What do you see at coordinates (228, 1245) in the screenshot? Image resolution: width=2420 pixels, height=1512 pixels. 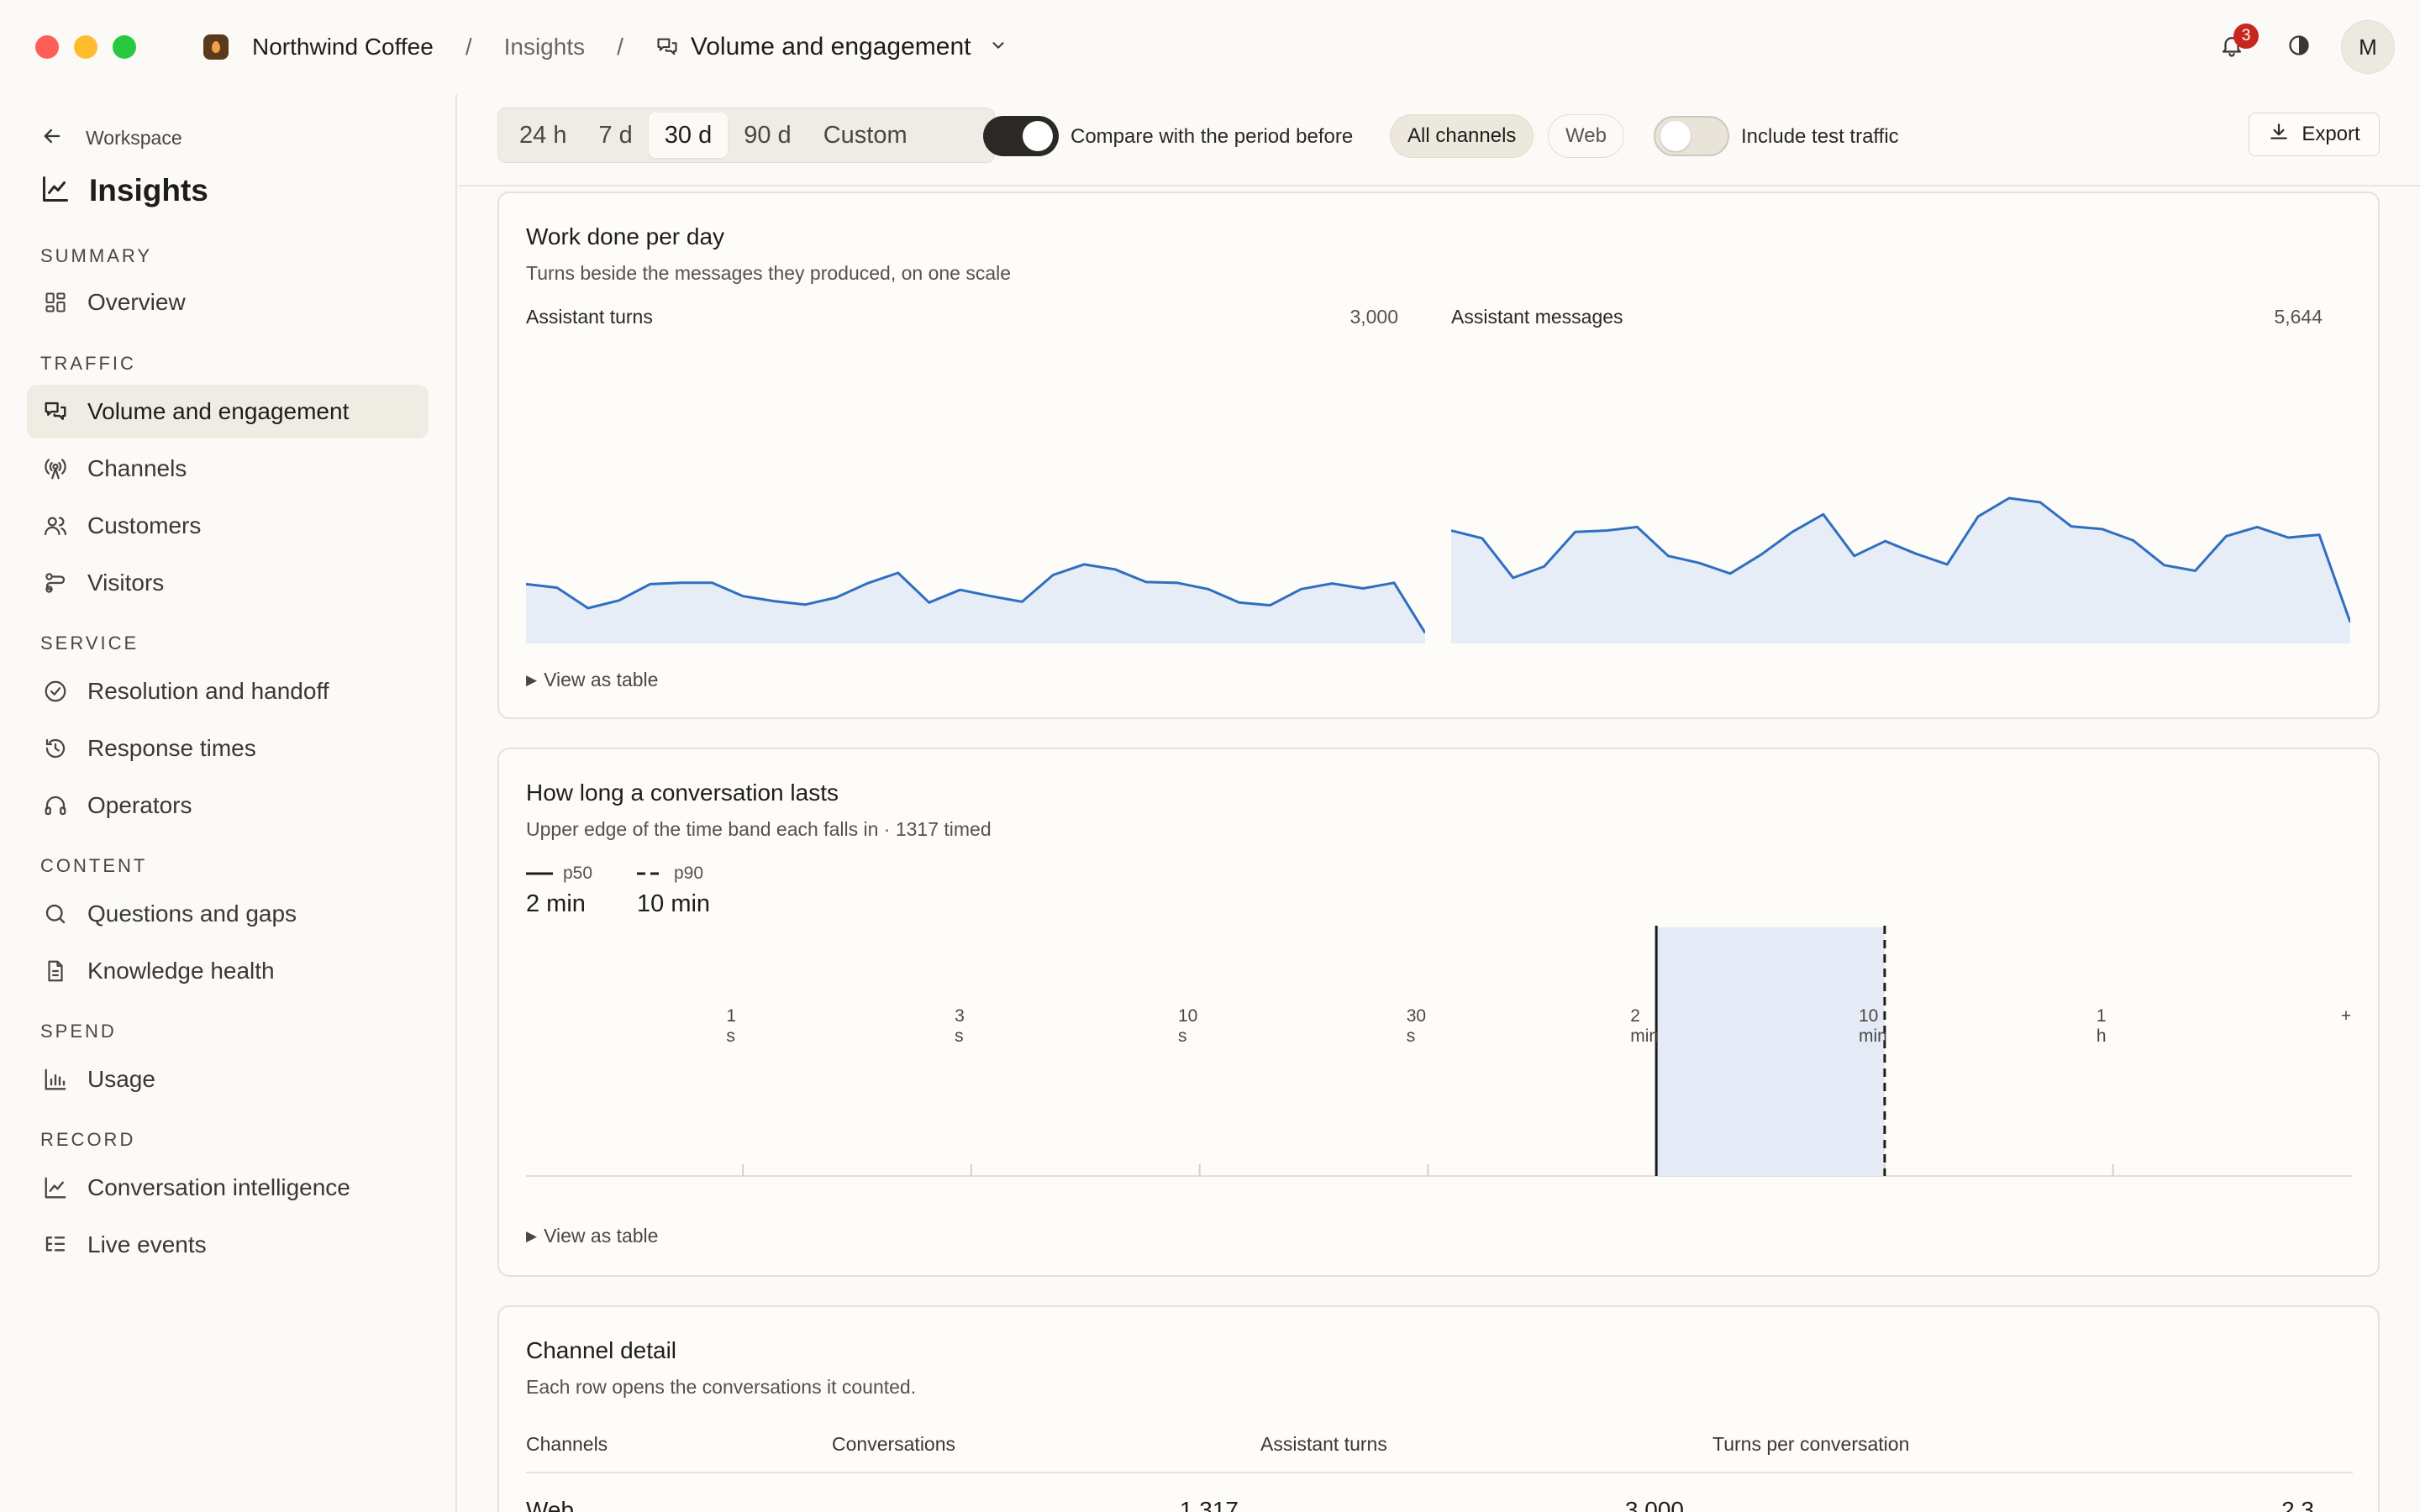 I see `sidebar-item-live-events: Live events` at bounding box center [228, 1245].